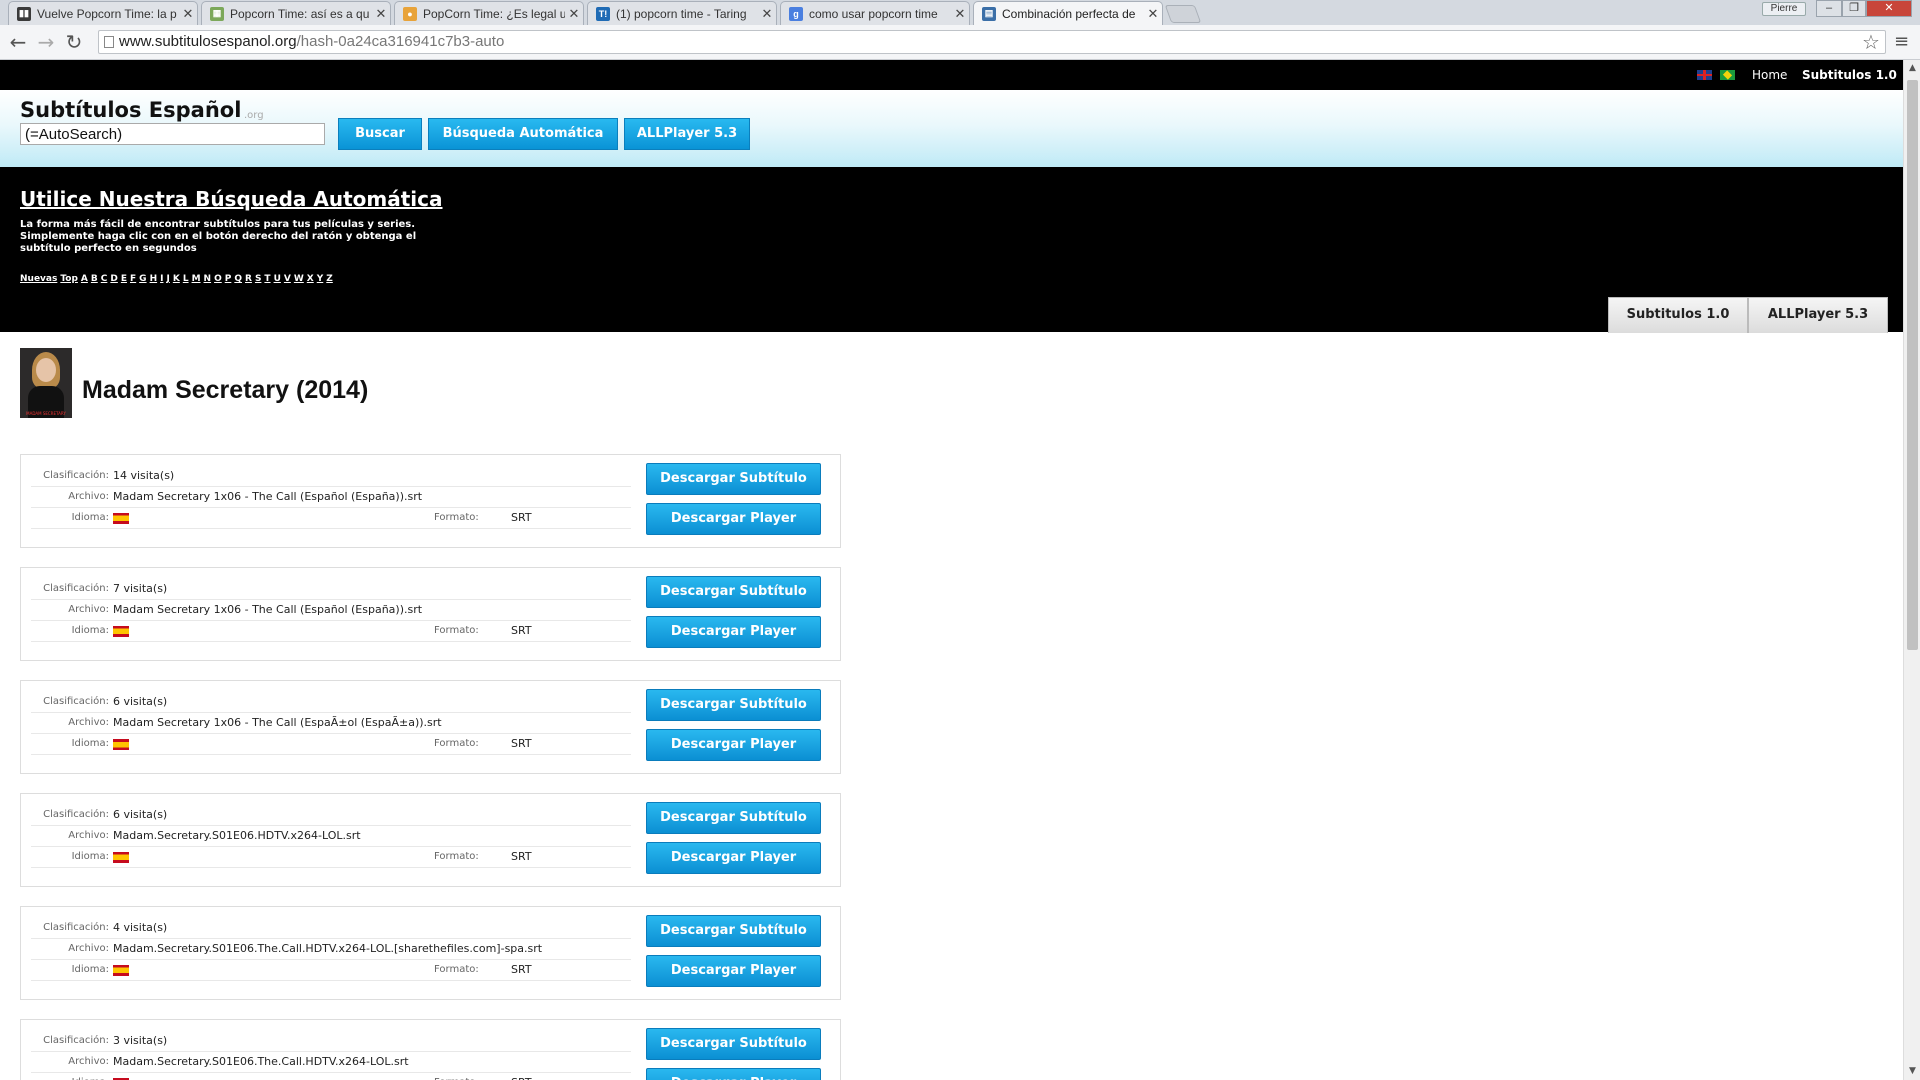 This screenshot has height=1080, width=1920. I want to click on alpha-link: T, so click(267, 279).